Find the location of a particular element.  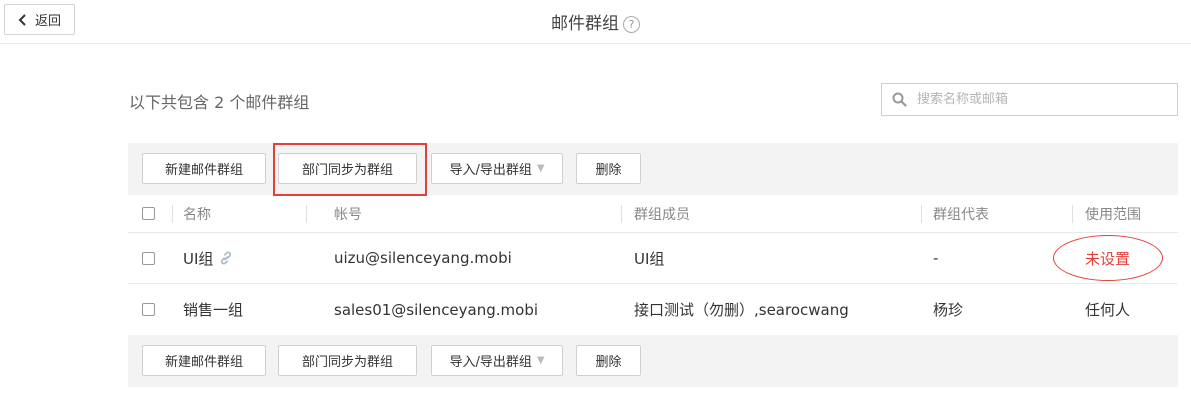

table-header: 名称 帐号 群组成员 群组代表 使用范围 is located at coordinates (653, 214).